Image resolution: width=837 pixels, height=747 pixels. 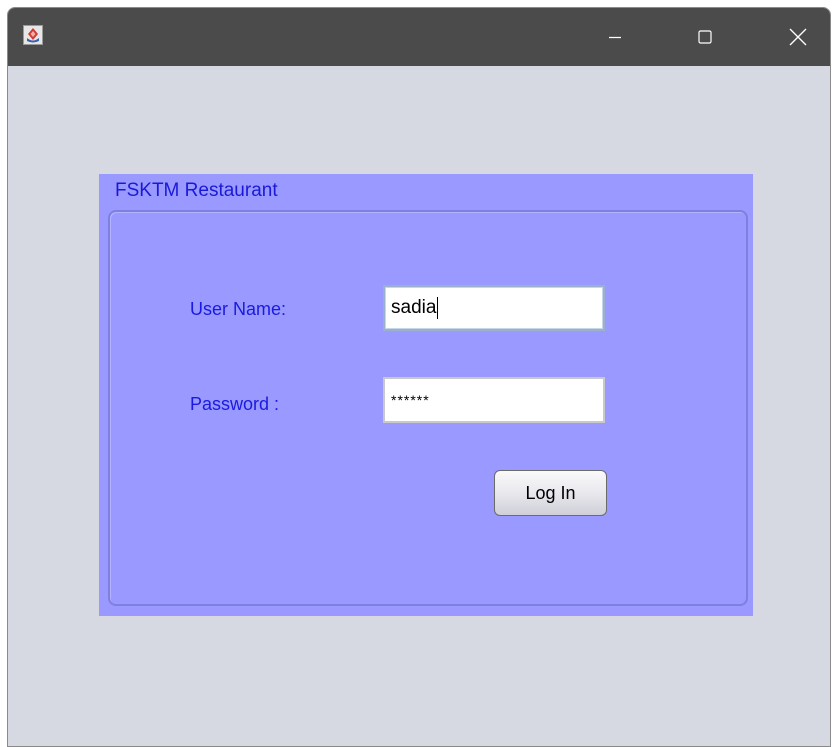 What do you see at coordinates (410, 400) in the screenshot?
I see `password-mask: ******` at bounding box center [410, 400].